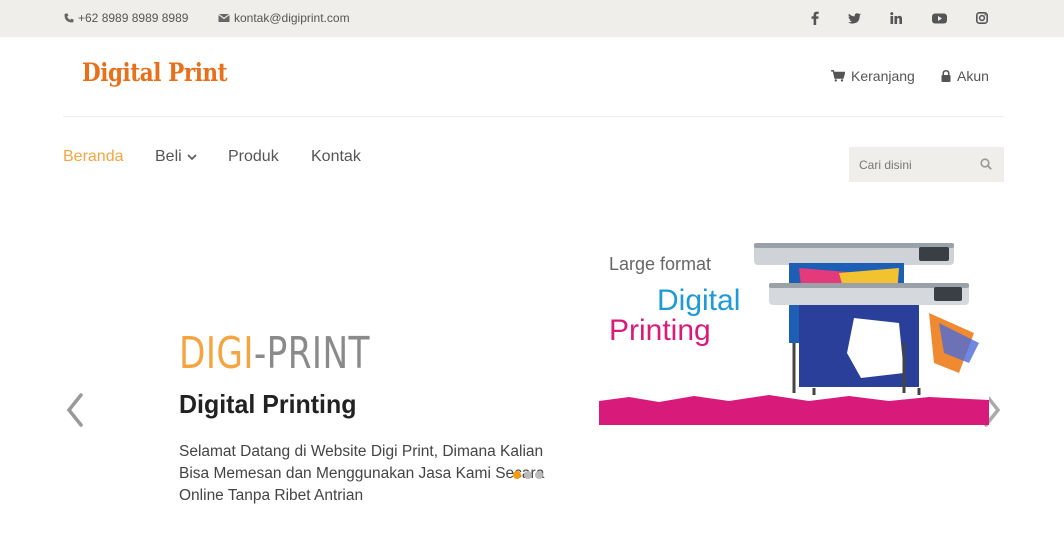 This screenshot has width=1064, height=540. Describe the element at coordinates (854, 18) in the screenshot. I see `twitter-icon` at that location.